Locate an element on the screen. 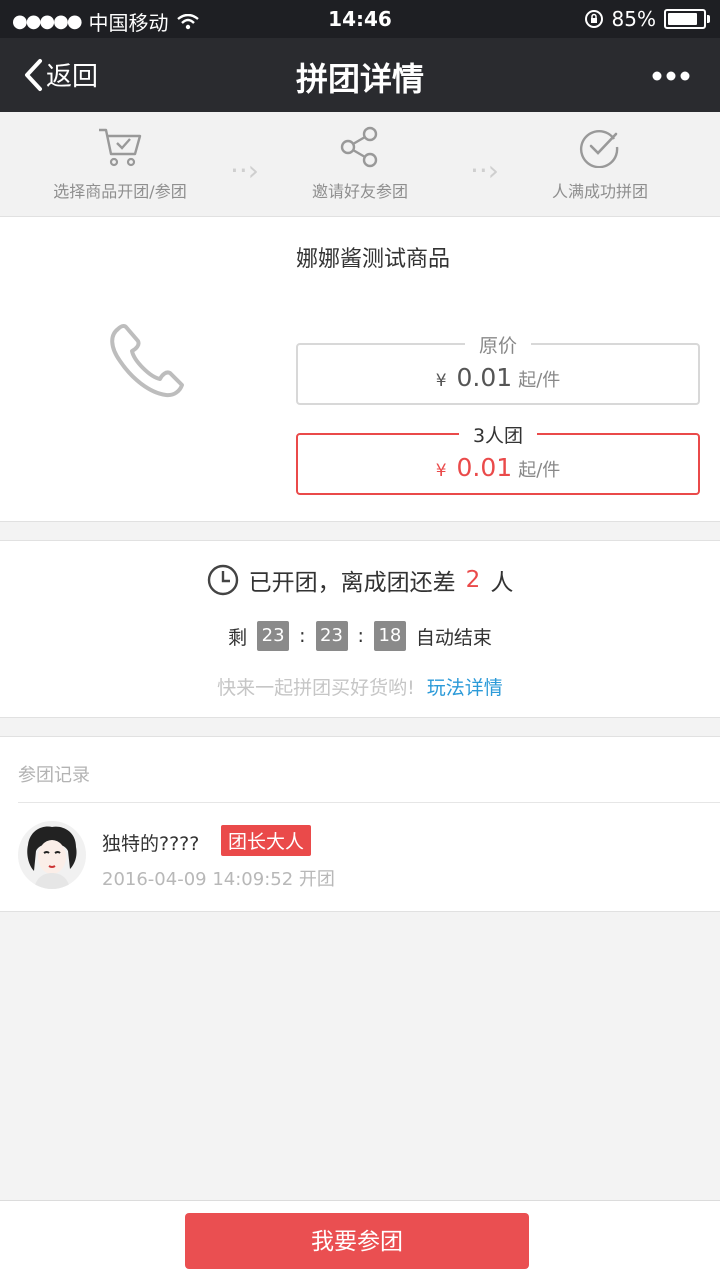 The image size is (720, 1281). original-price-tag: 原价 is located at coordinates (497, 346).